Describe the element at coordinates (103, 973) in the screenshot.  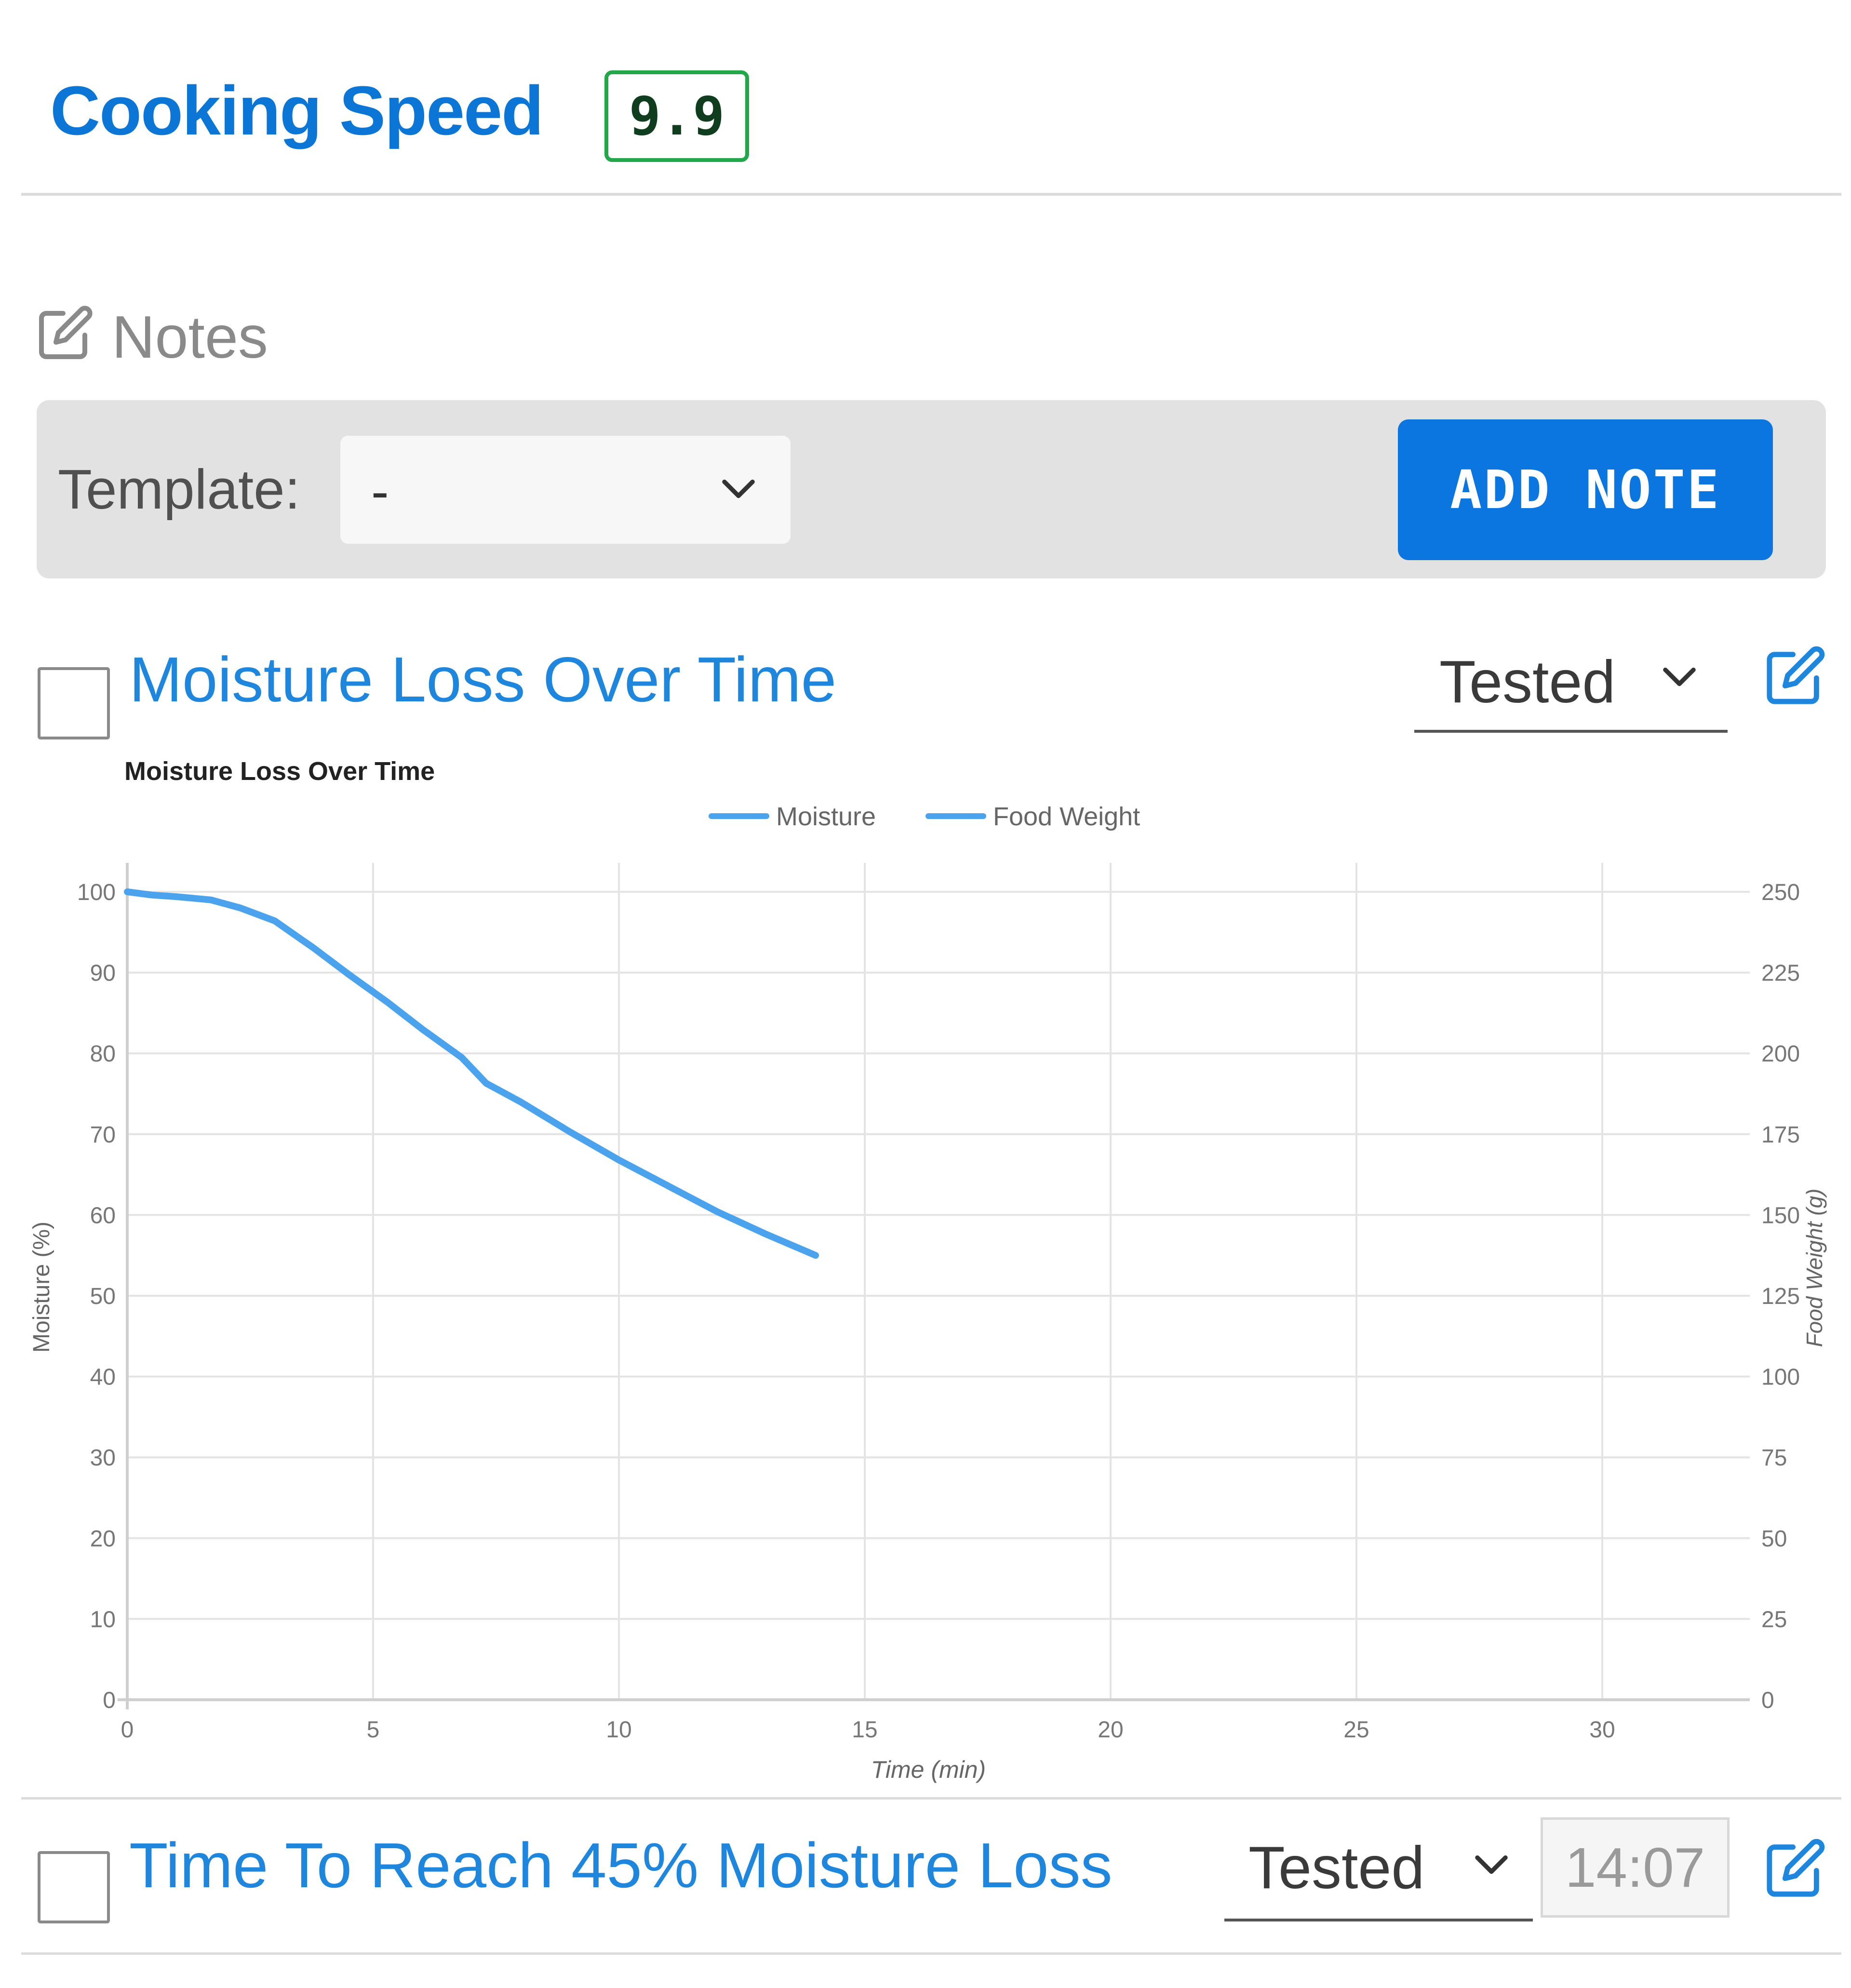
I see `y-tick-label: 90` at that location.